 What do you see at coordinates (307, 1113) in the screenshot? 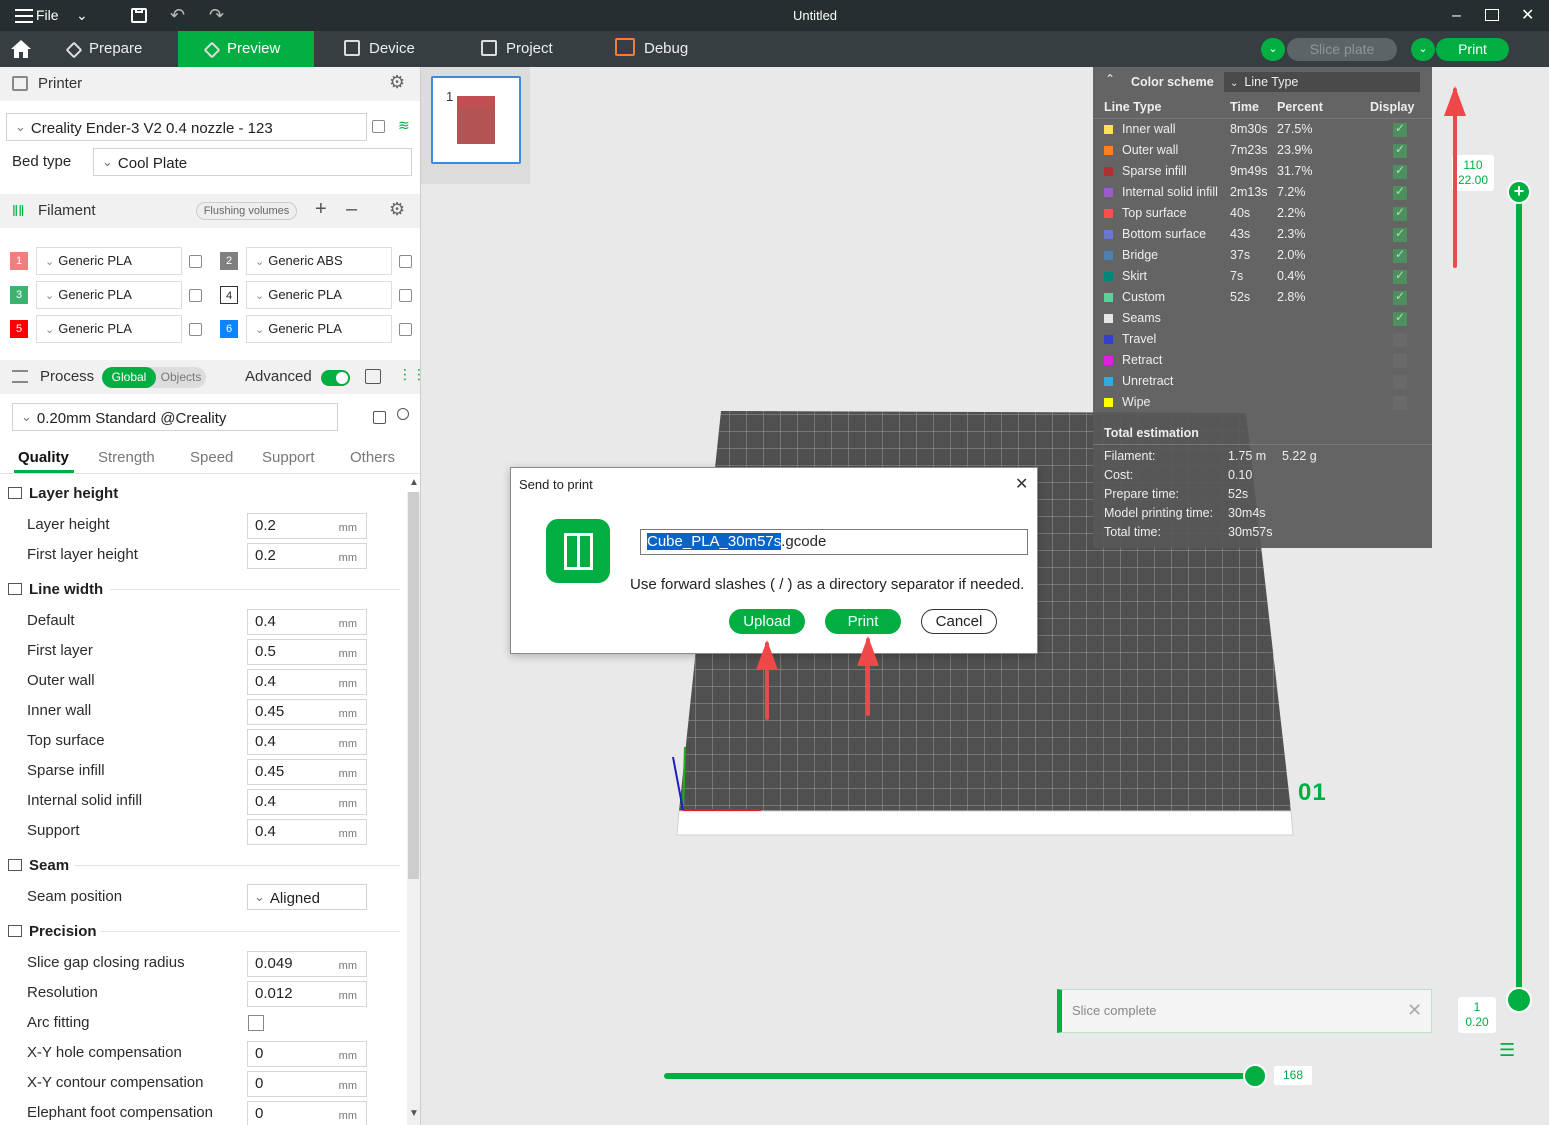
I see `elephant-foot-compensation-input: 0 mm` at bounding box center [307, 1113].